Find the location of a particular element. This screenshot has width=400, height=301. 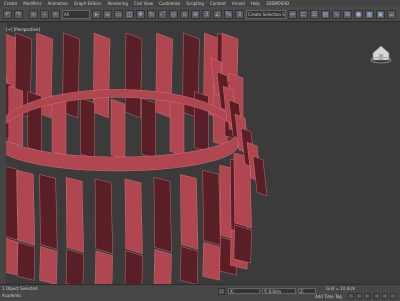

pivot-center-icon: ⊕ is located at coordinates (195, 14).